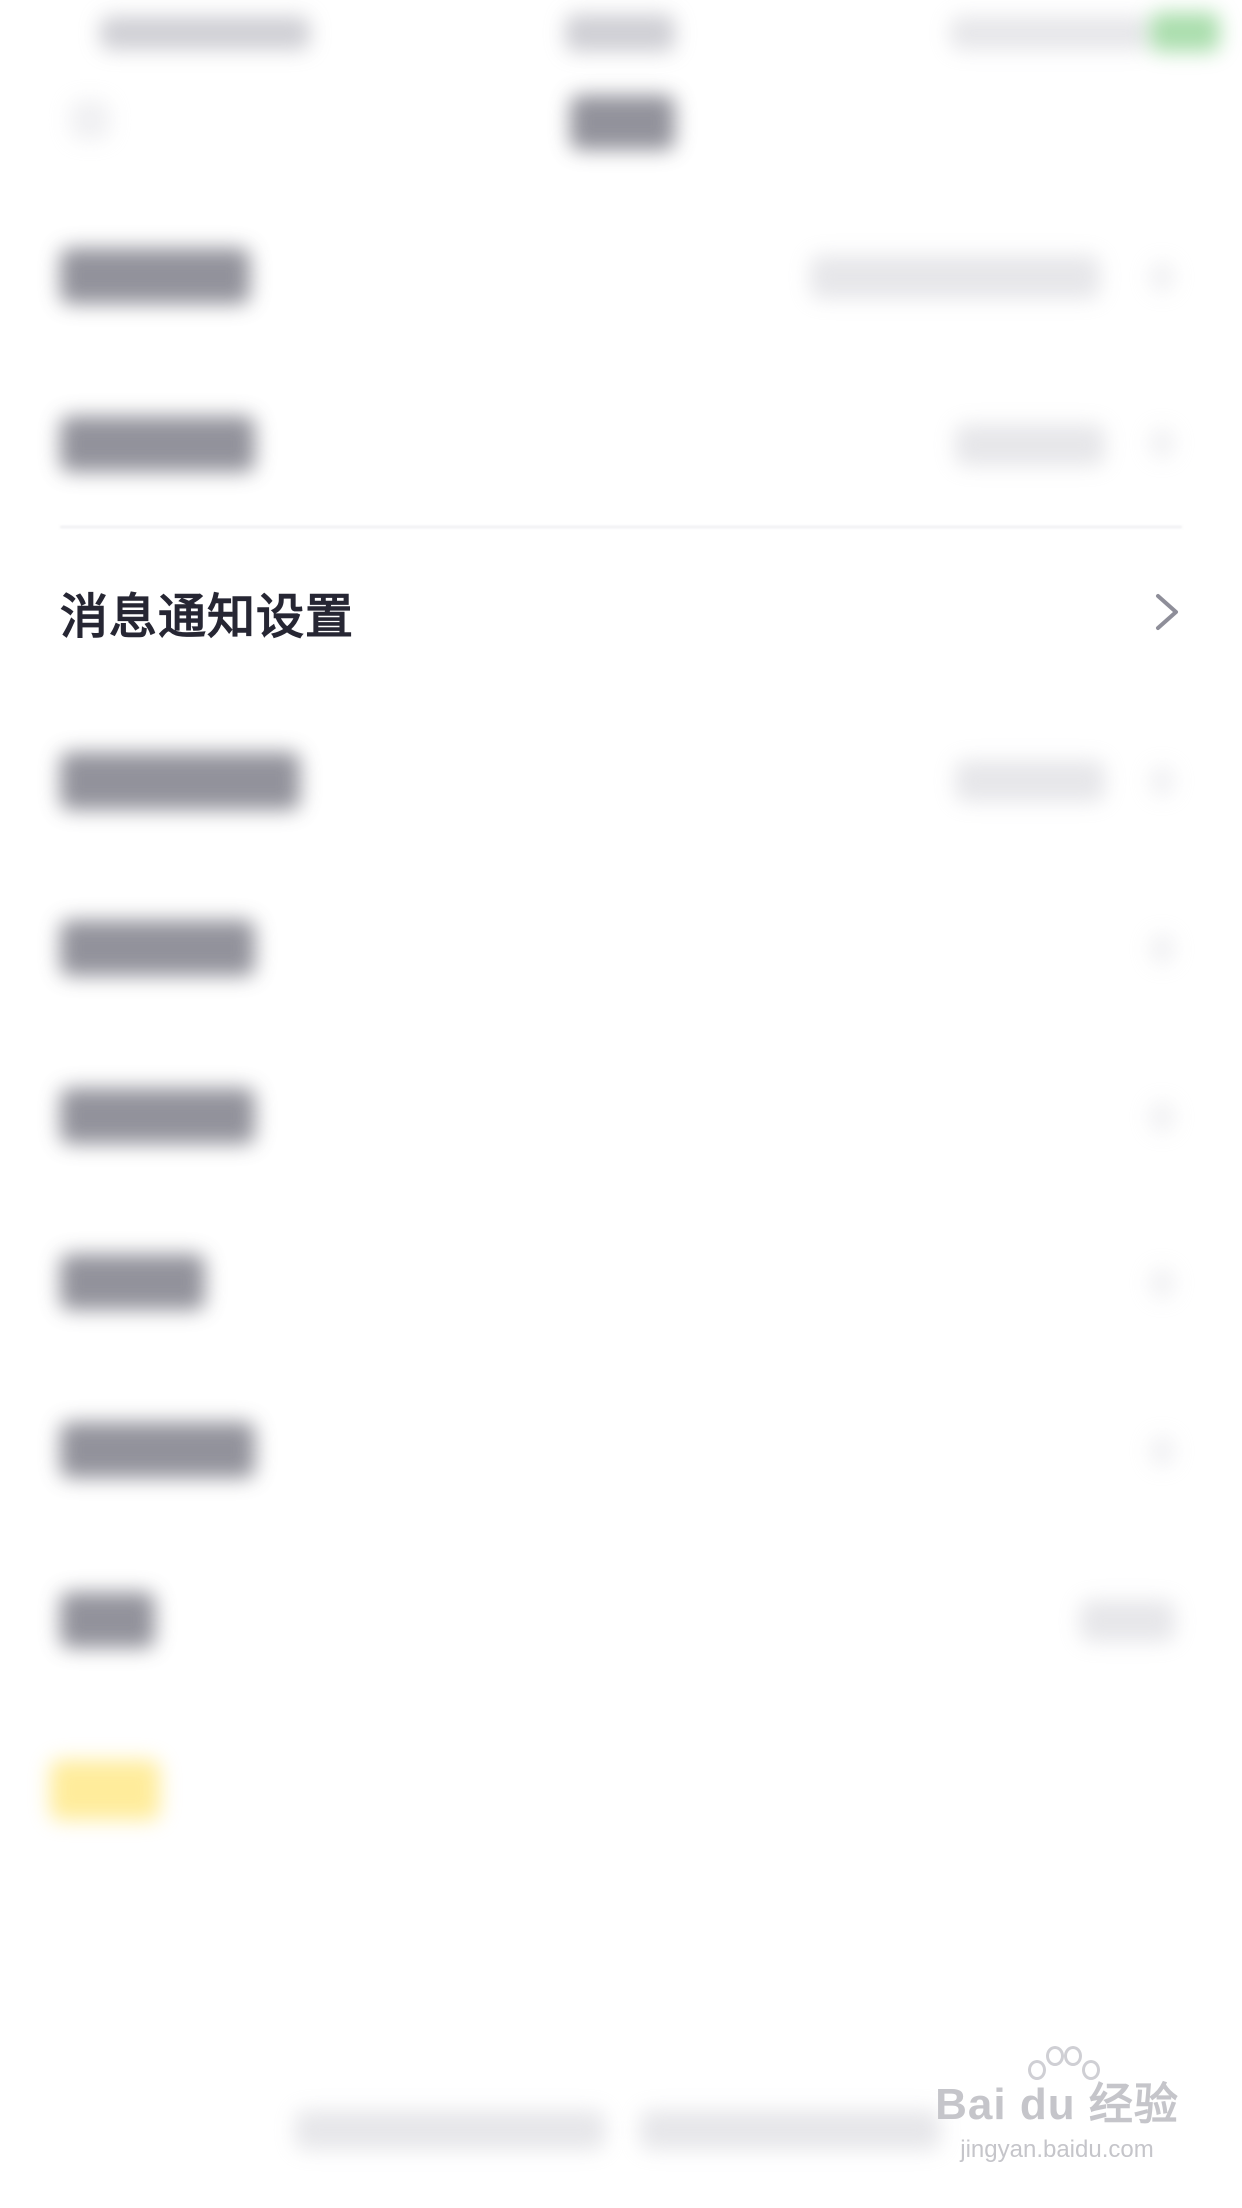 Image resolution: width=1242 pixels, height=2208 pixels. Describe the element at coordinates (157, 444) in the screenshot. I see `settings-row-2-label-blur` at that location.